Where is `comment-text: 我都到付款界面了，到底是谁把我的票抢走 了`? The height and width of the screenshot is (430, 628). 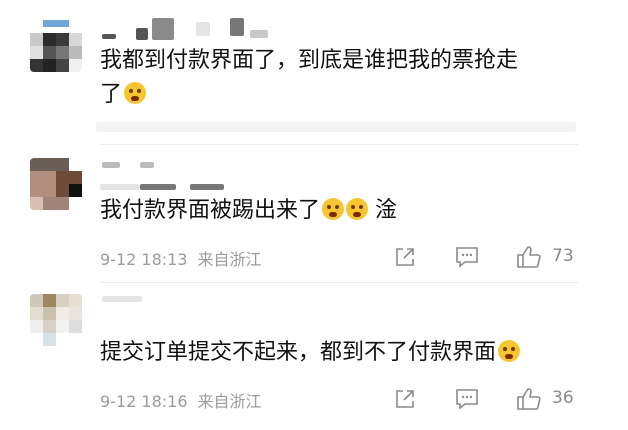
comment-text: 我都到付款界面了，到底是谁把我的票抢走 了 is located at coordinates (309, 78).